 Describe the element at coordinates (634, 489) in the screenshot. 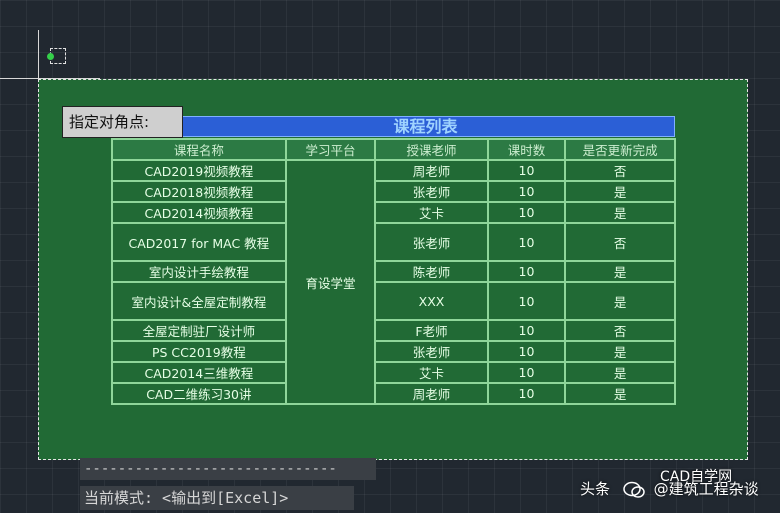

I see `chat-bubble-icon` at that location.